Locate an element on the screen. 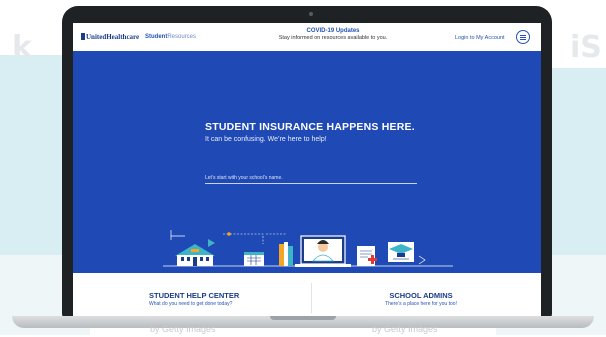 The width and height of the screenshot is (606, 337). doctor-video-call-icon is located at coordinates (323, 251).